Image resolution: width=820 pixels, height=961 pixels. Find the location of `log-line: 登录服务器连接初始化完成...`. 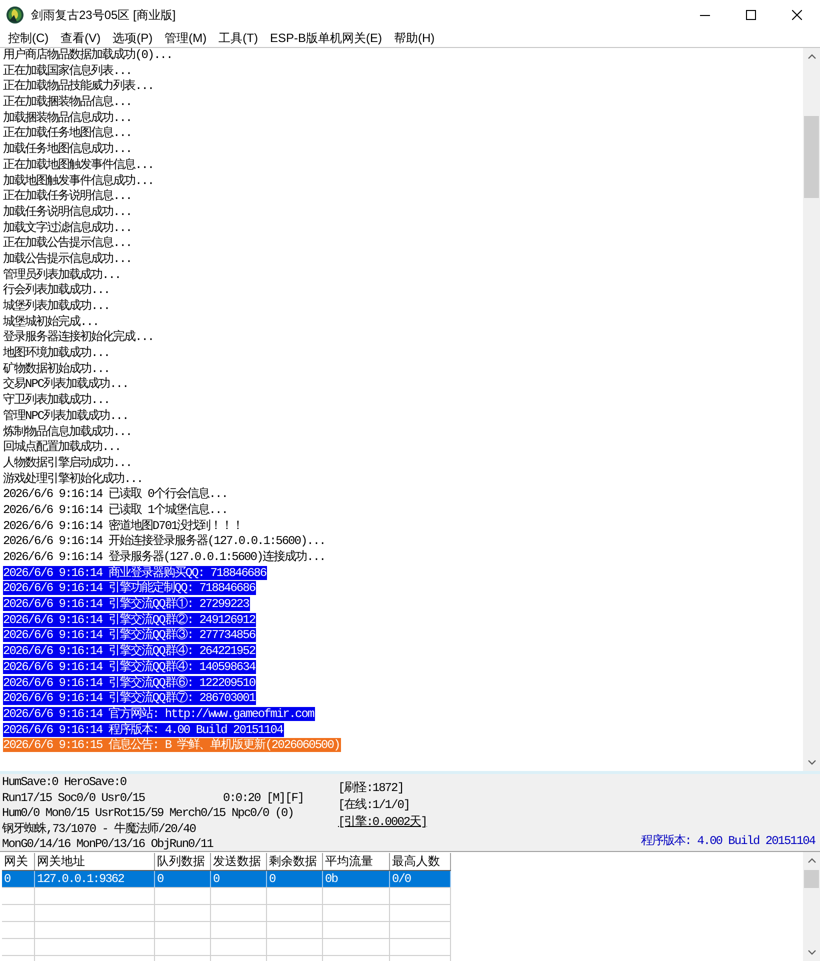

log-line: 登录服务器连接初始化完成... is located at coordinates (78, 337).